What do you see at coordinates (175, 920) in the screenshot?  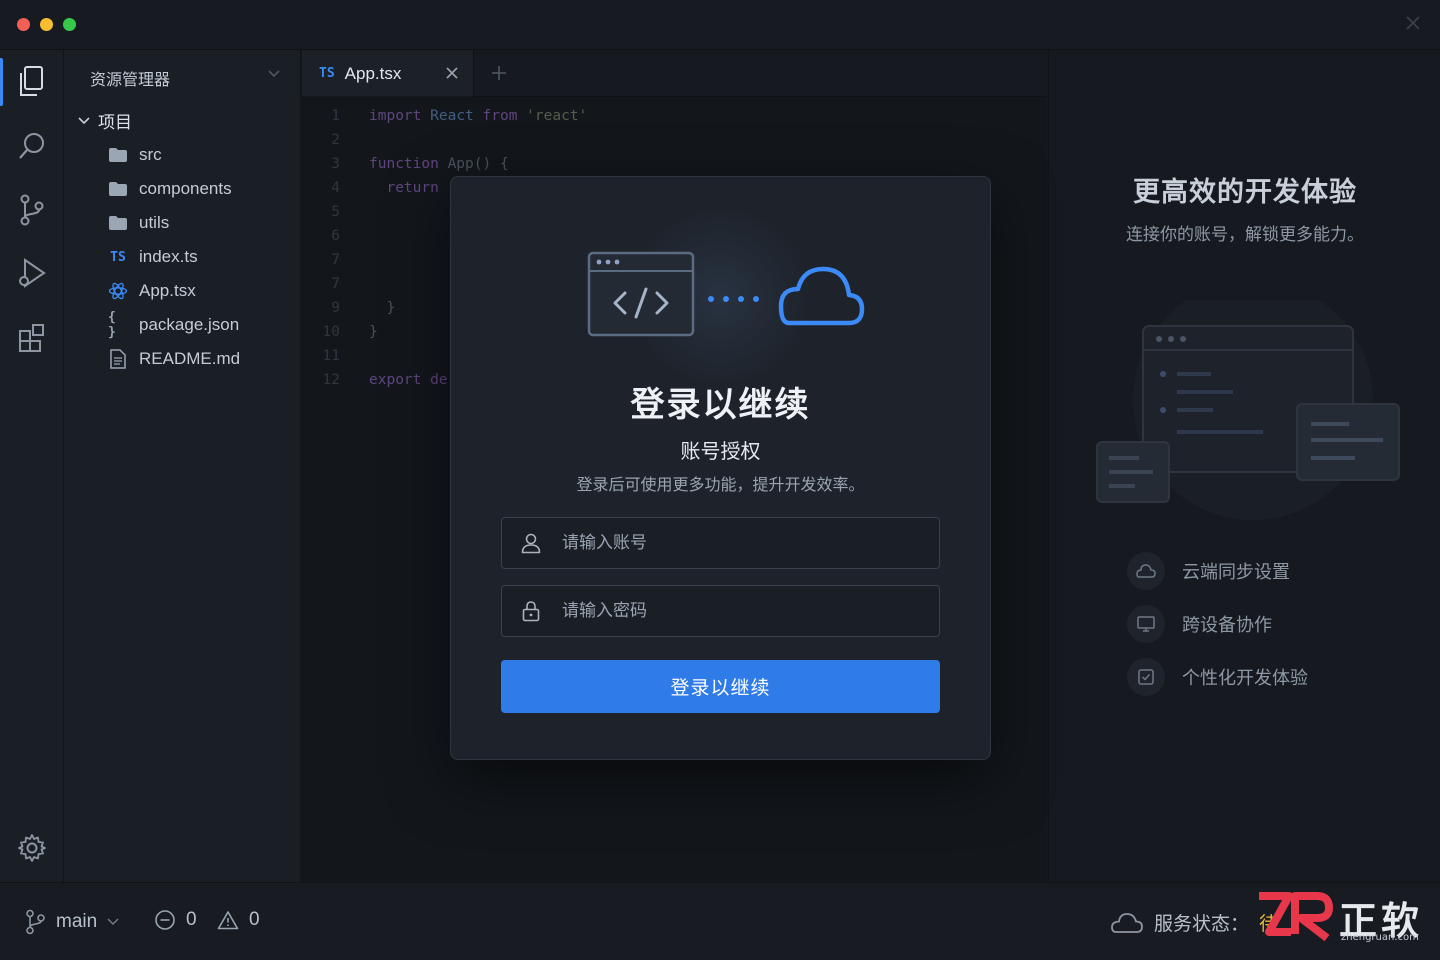 I see `errors-indicator: 0` at bounding box center [175, 920].